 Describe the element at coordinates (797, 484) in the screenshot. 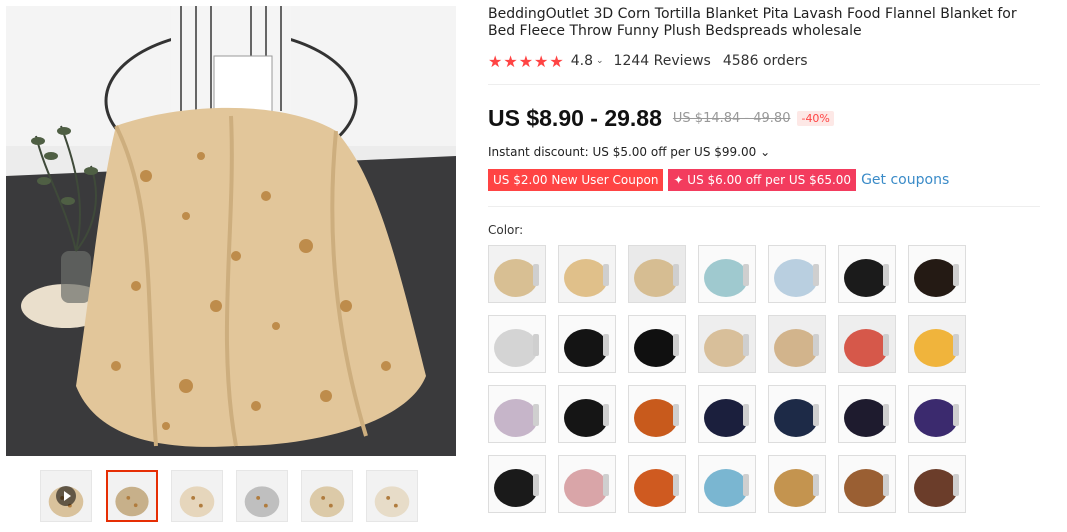

I see `color-option-egypt-pattern` at that location.